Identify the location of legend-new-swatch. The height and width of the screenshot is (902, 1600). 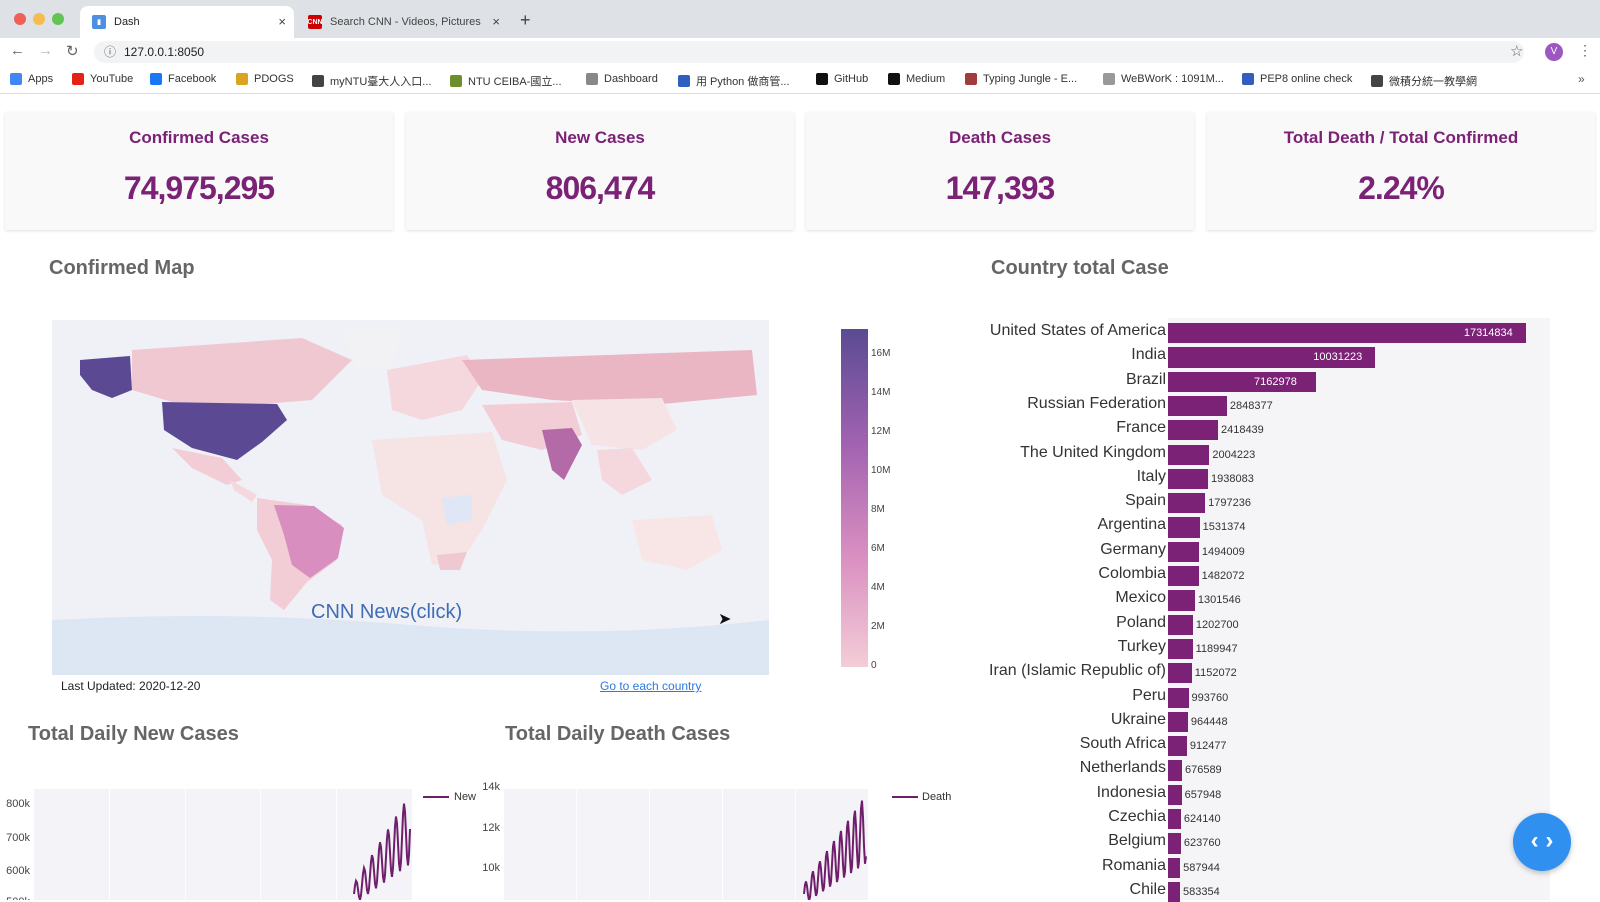
(436, 797).